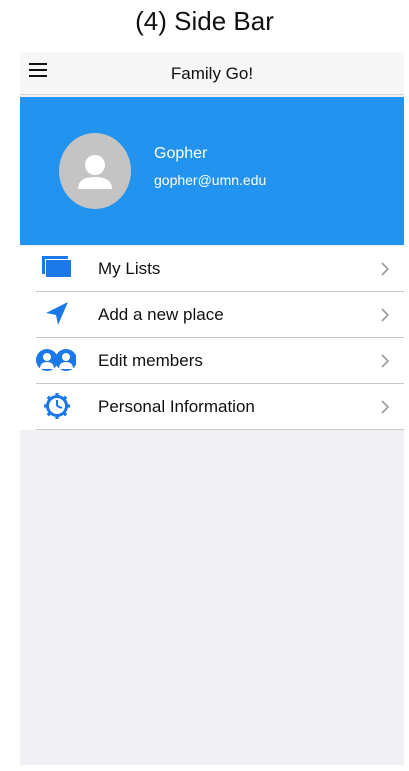 The height and width of the screenshot is (771, 409). I want to click on profile-name: Gopher, so click(181, 153).